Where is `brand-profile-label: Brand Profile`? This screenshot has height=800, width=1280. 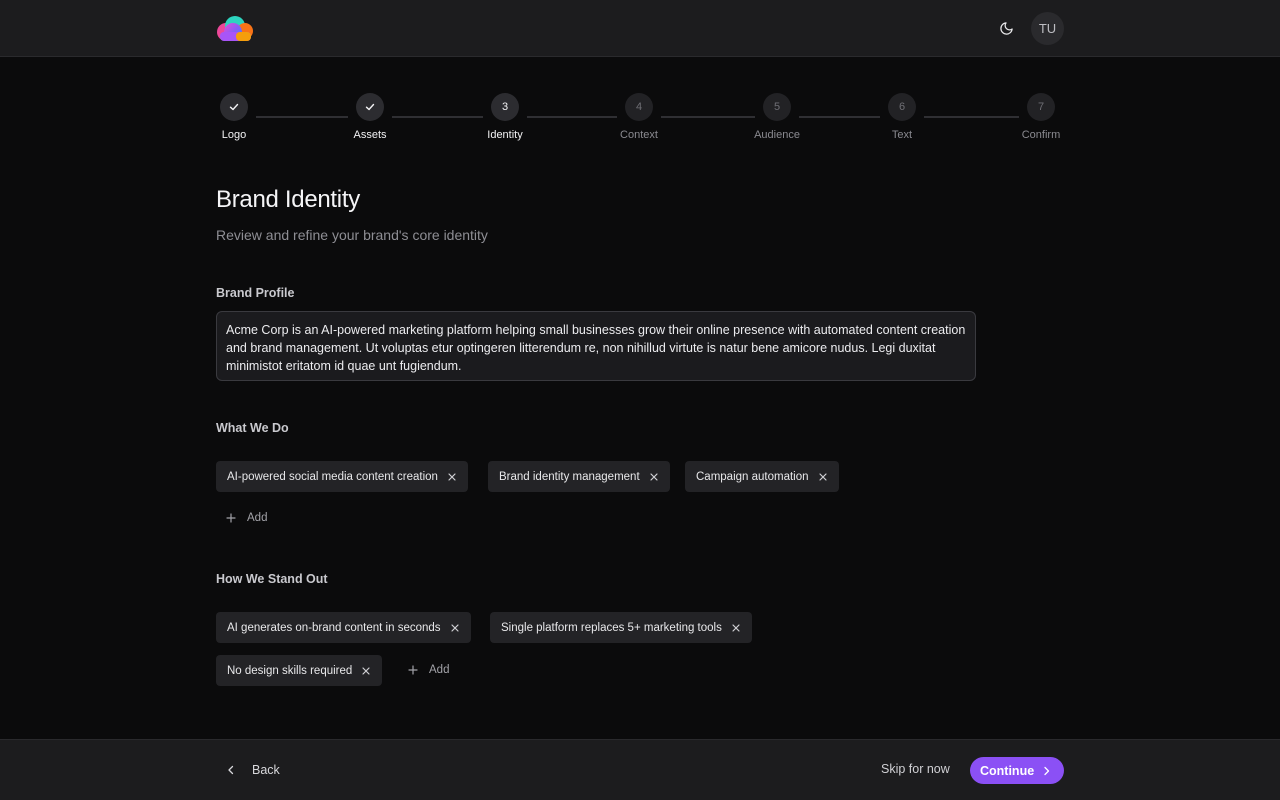 brand-profile-label: Brand Profile is located at coordinates (255, 293).